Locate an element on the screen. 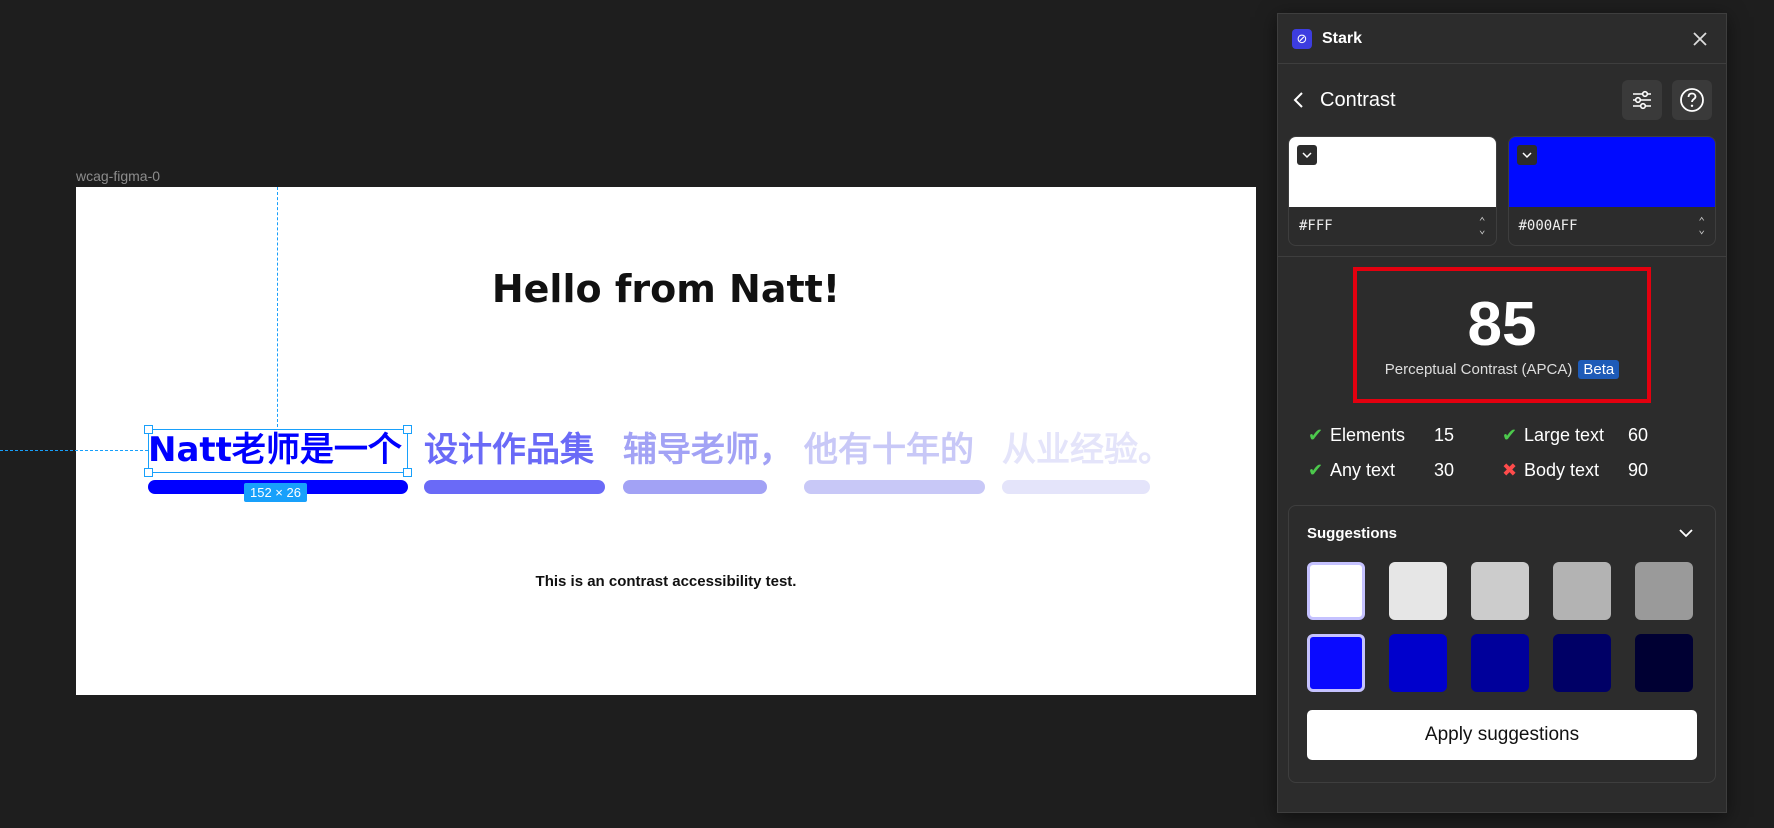 The width and height of the screenshot is (1774, 828). text-layer-3-text: 辅导老师， is located at coordinates (708, 450).